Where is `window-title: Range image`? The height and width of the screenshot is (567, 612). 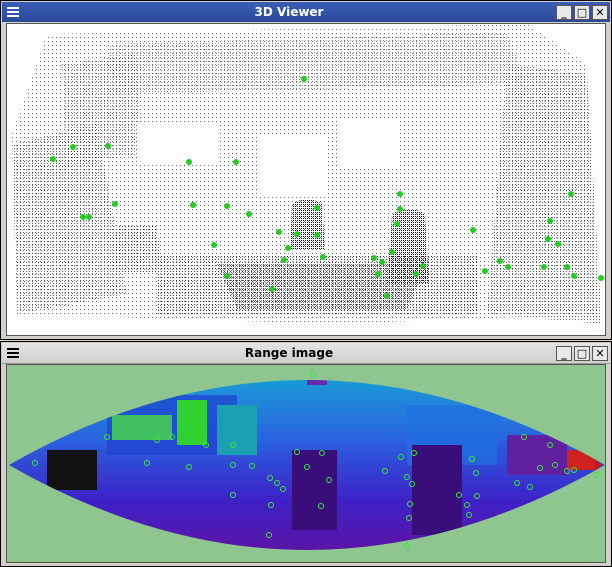 window-title: Range image is located at coordinates (289, 353).